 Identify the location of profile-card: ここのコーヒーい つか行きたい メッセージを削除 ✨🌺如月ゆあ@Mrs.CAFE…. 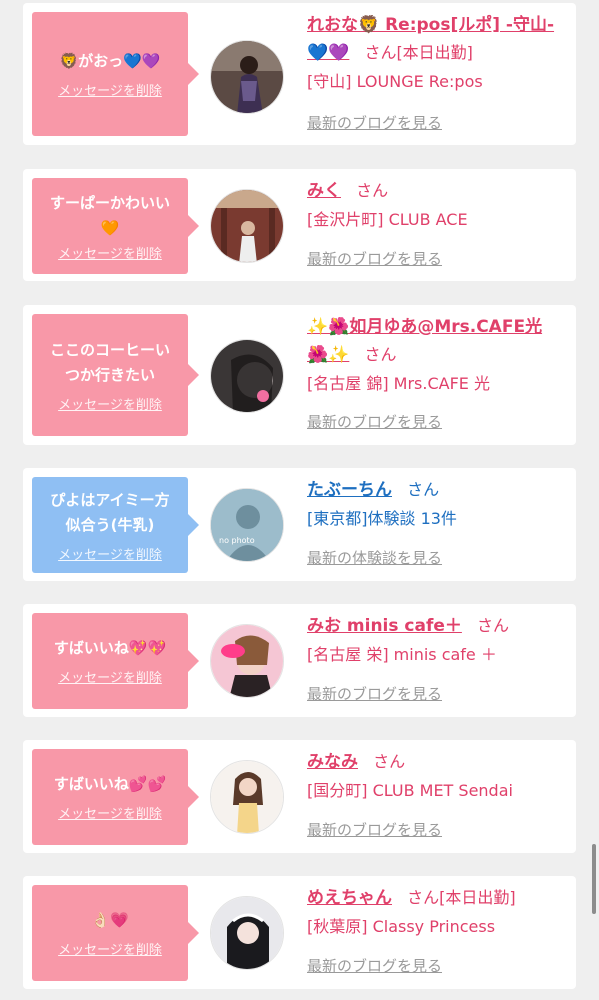
(299, 375).